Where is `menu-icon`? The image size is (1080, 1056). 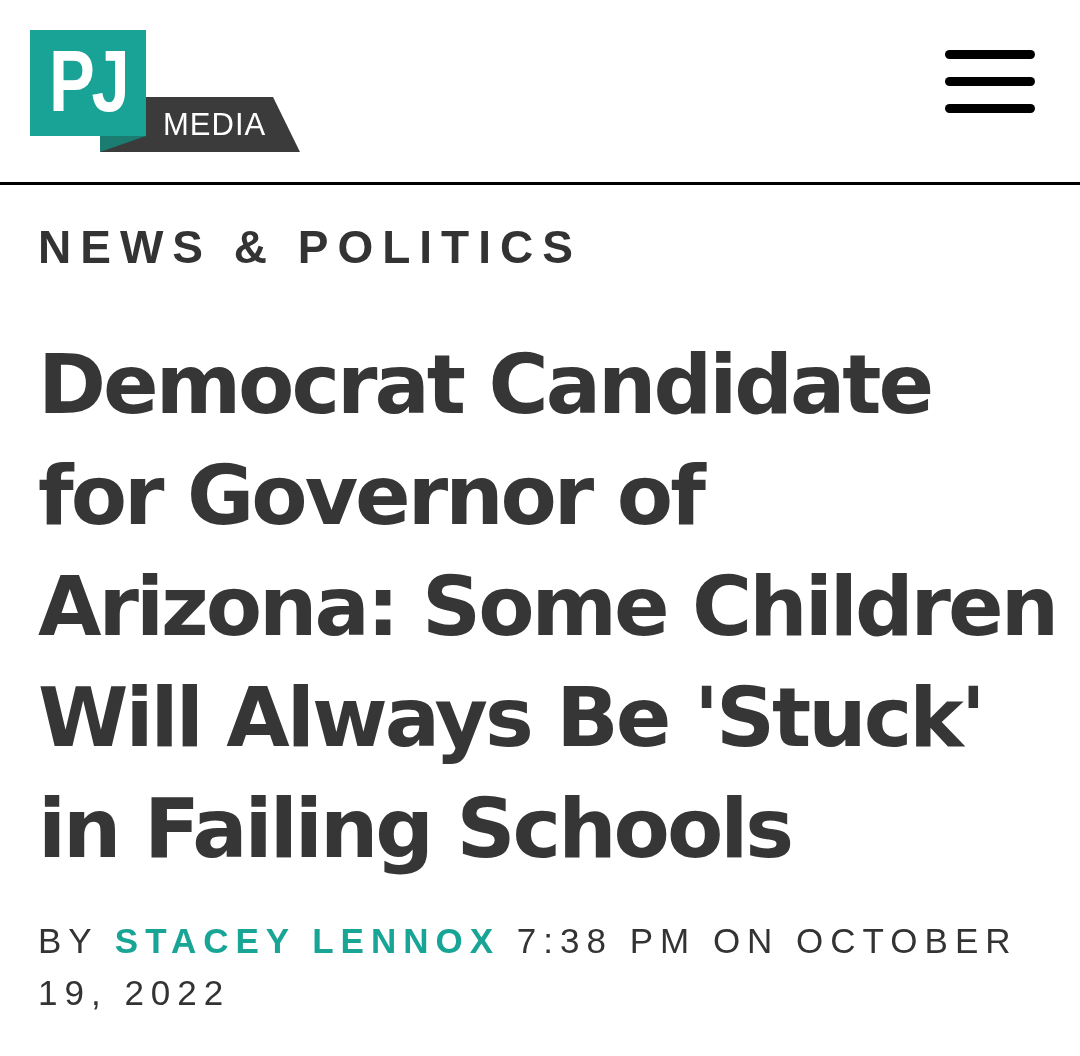
menu-icon is located at coordinates (990, 81).